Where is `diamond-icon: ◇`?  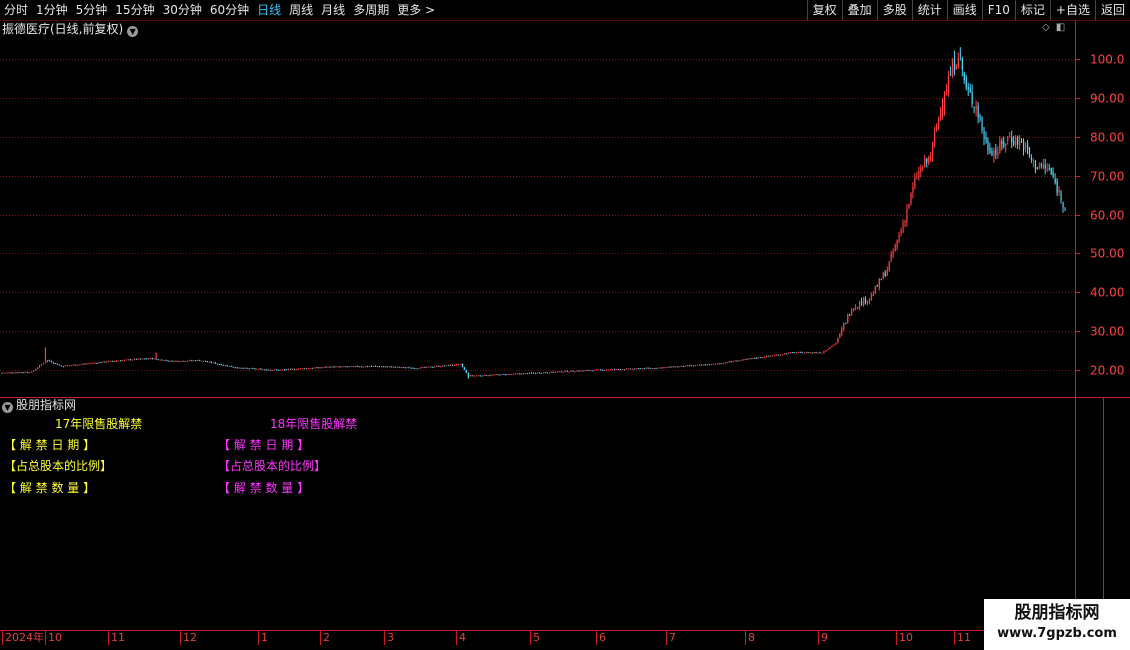 diamond-icon: ◇ is located at coordinates (1046, 27).